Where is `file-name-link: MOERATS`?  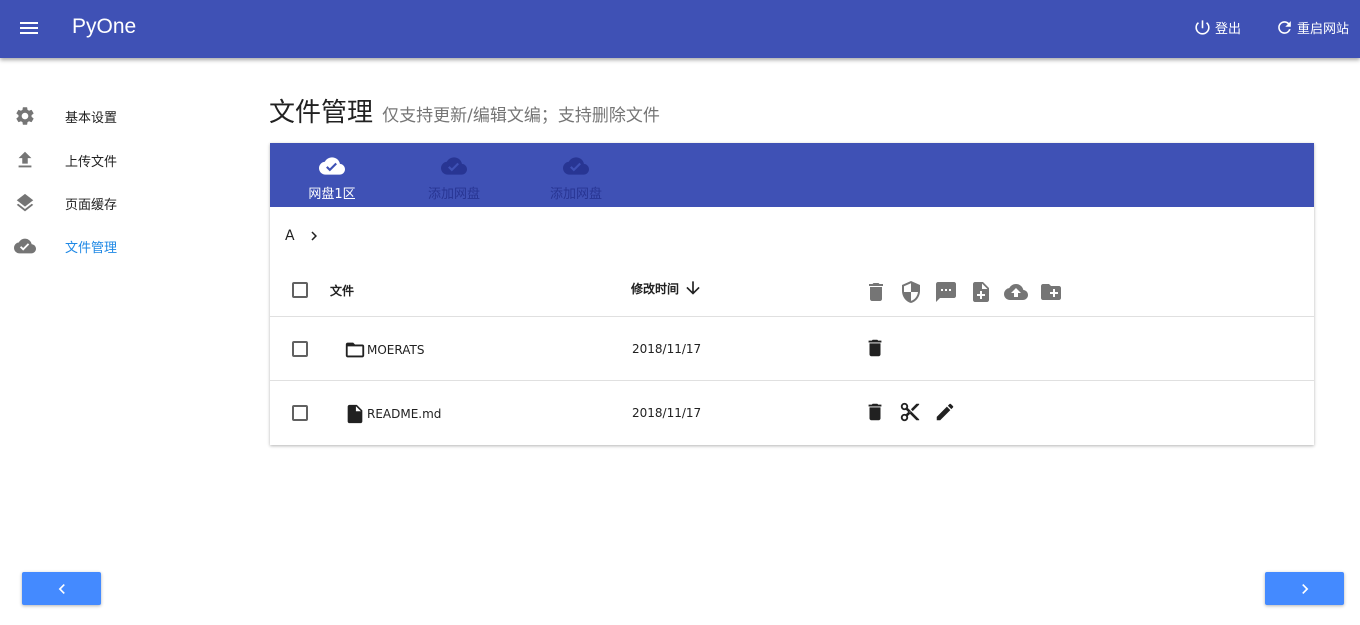
file-name-link: MOERATS is located at coordinates (384, 350).